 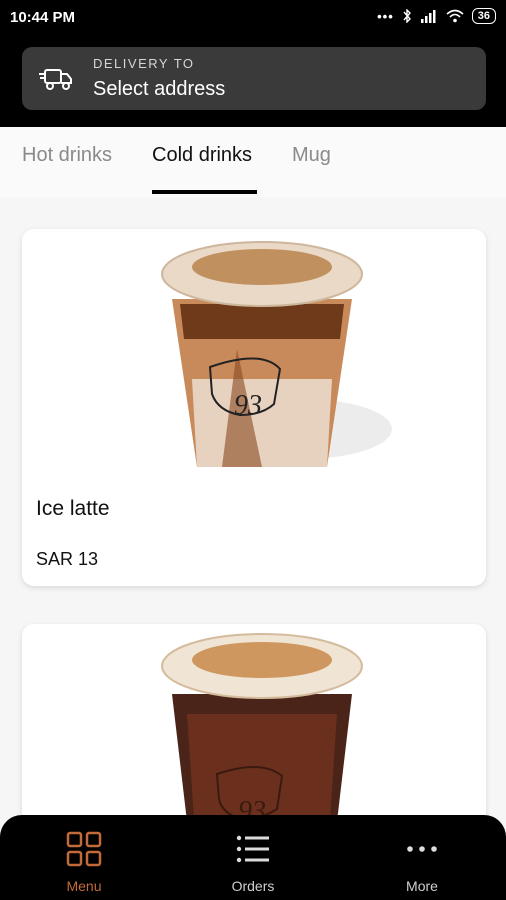 What do you see at coordinates (253, 886) in the screenshot?
I see `nav-orders-label: Orders` at bounding box center [253, 886].